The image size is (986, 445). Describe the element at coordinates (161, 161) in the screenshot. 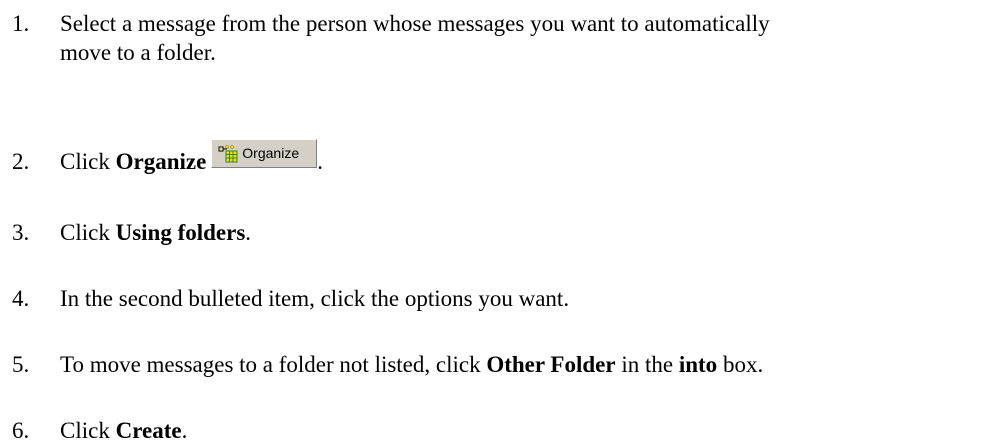

I see `command-name: Organize` at that location.